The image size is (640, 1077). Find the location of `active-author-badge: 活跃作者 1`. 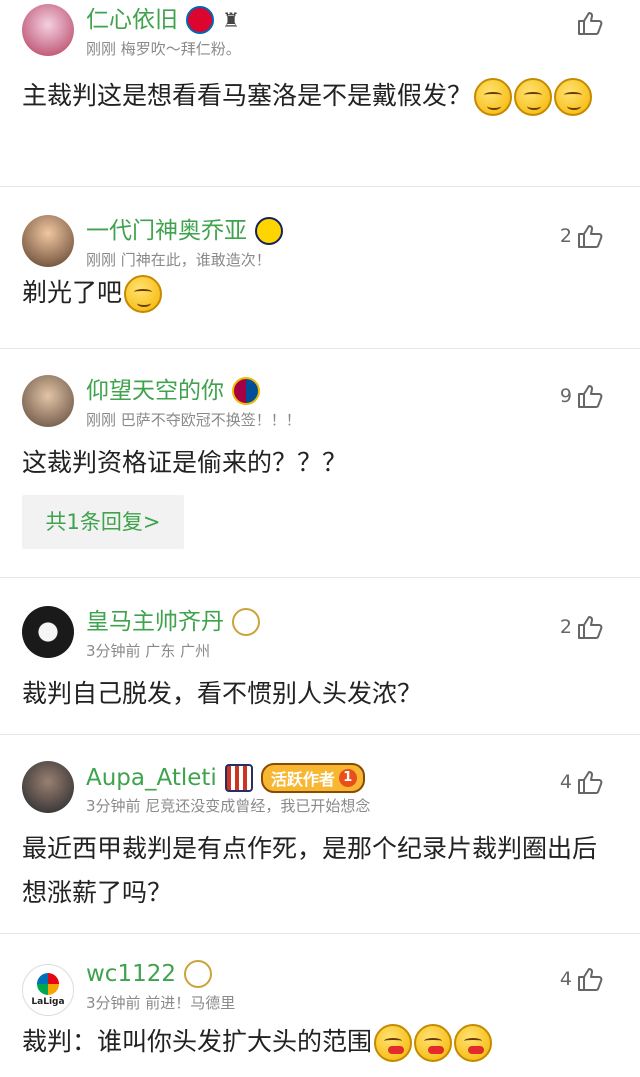

active-author-badge: 活跃作者 1 is located at coordinates (312, 778).